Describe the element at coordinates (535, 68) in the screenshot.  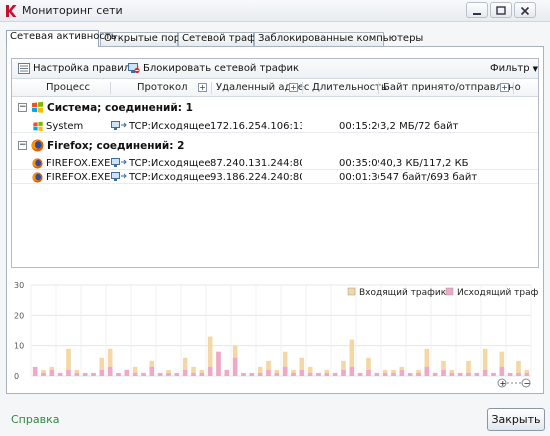
I see `chevron-down-icon: ▼` at that location.